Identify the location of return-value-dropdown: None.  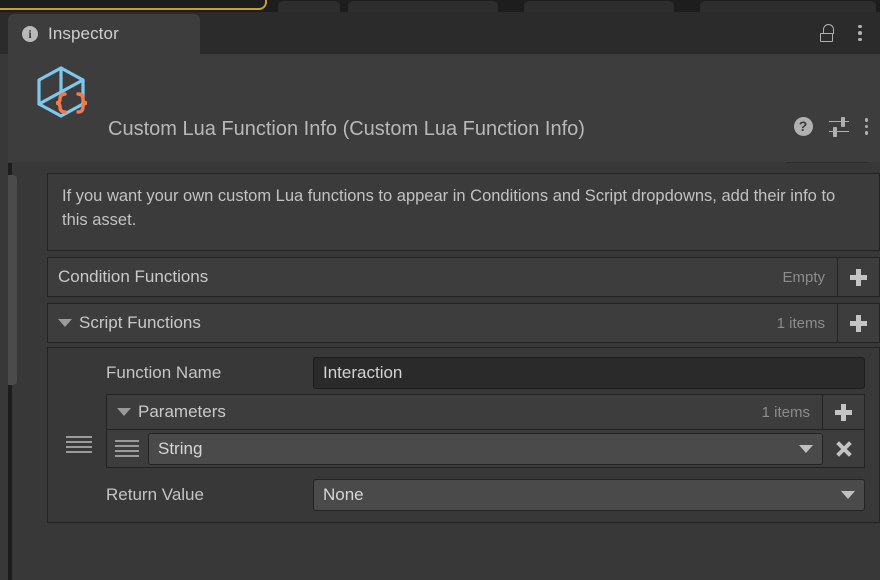
(589, 495).